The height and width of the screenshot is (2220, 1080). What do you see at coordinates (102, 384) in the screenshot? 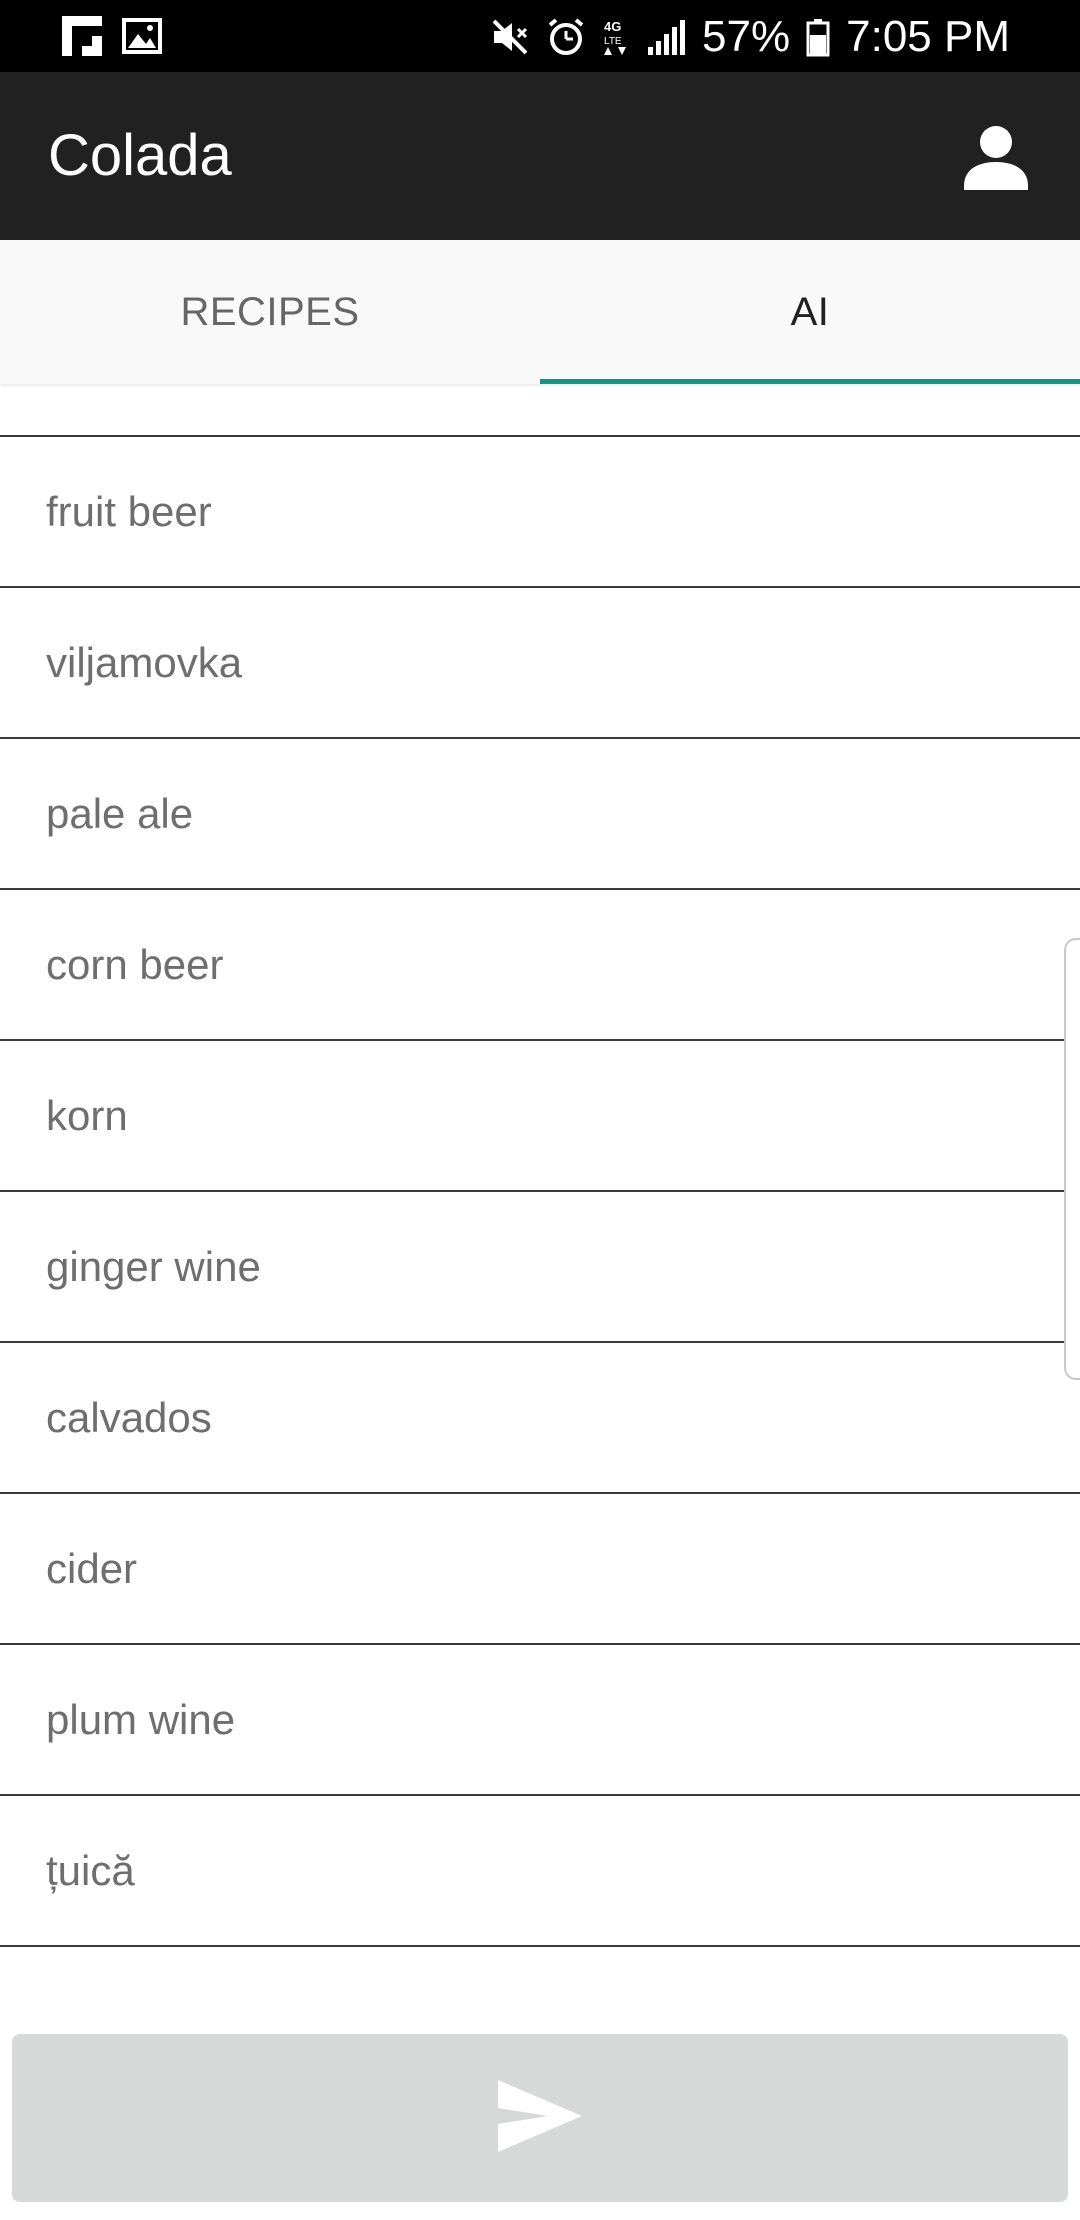
I see `list-item-label: cauim` at bounding box center [102, 384].